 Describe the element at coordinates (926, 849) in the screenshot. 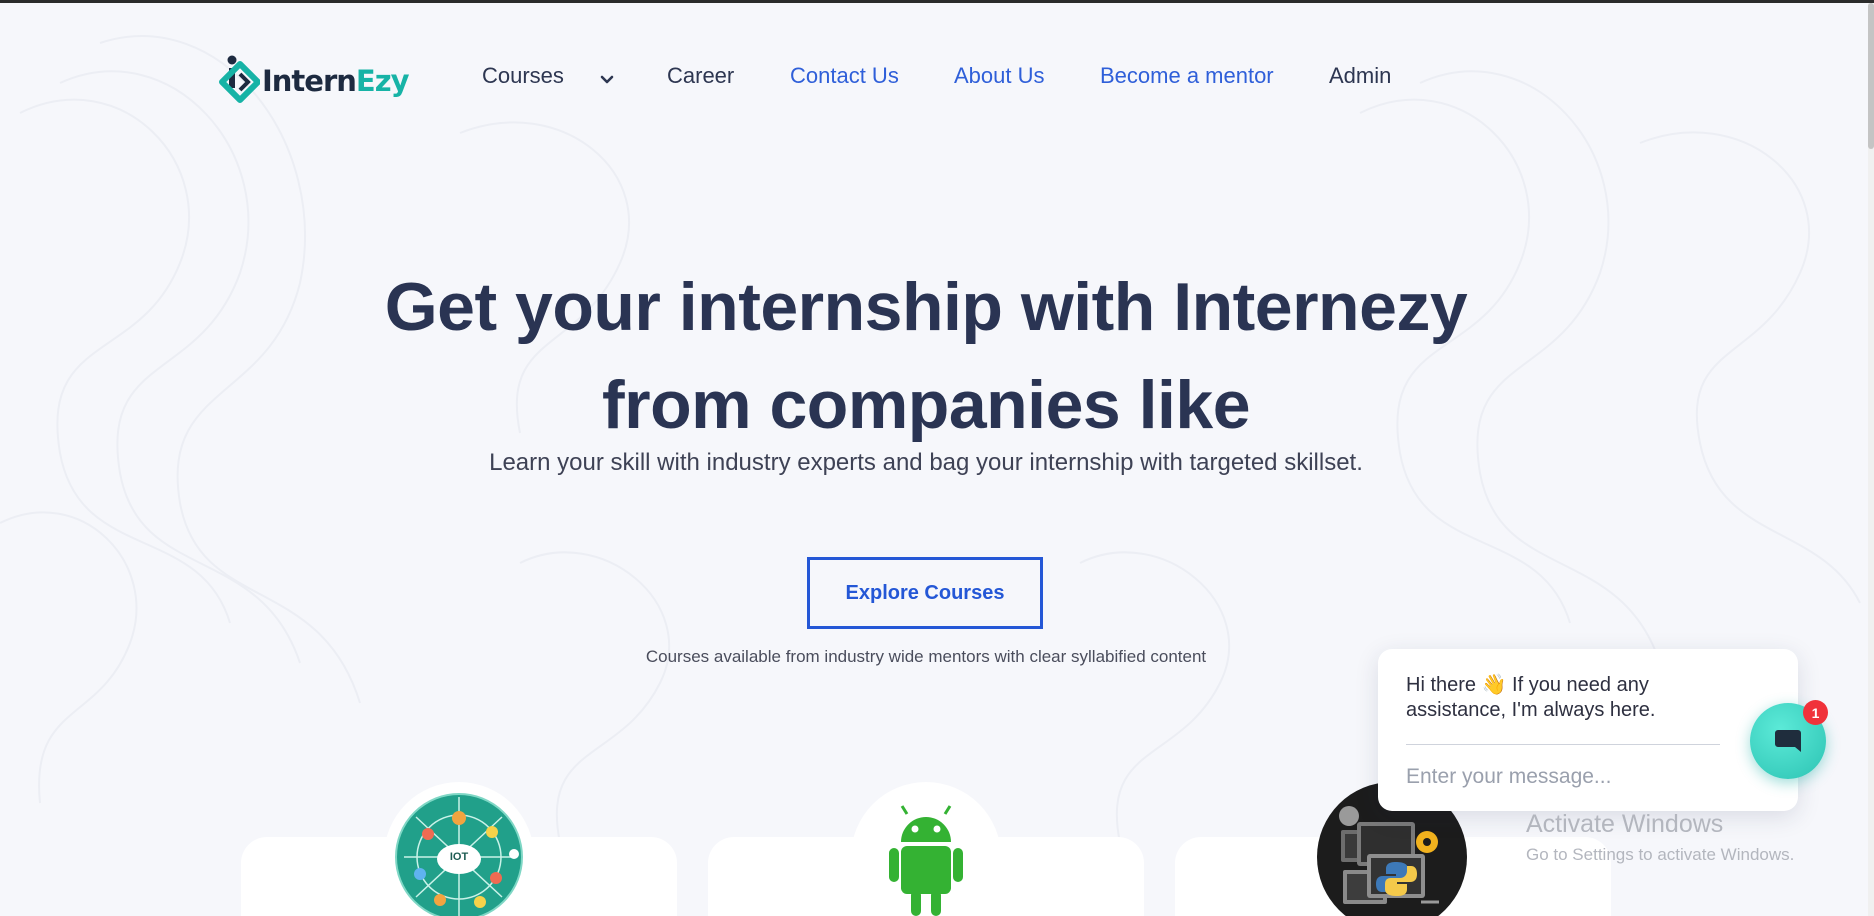

I see `android-icon` at that location.